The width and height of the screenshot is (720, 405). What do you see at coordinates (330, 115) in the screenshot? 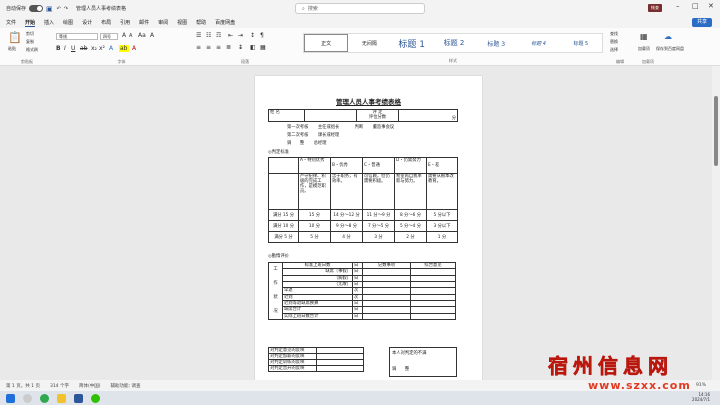
I see `name-value-cell` at bounding box center [330, 115].